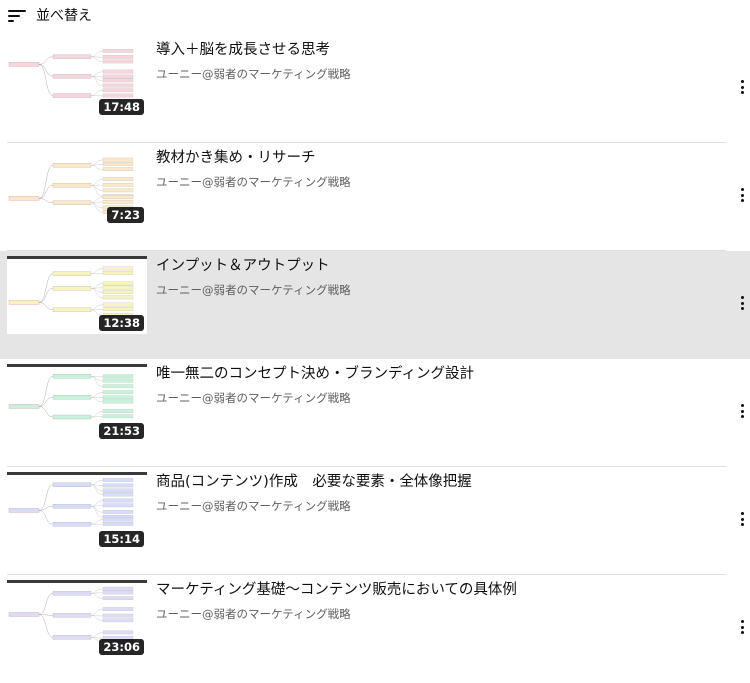 This screenshot has width=750, height=683. Describe the element at coordinates (426, 590) in the screenshot. I see `video-title: マーケティング基礎〜コンテンツ販売においての具体例` at that location.